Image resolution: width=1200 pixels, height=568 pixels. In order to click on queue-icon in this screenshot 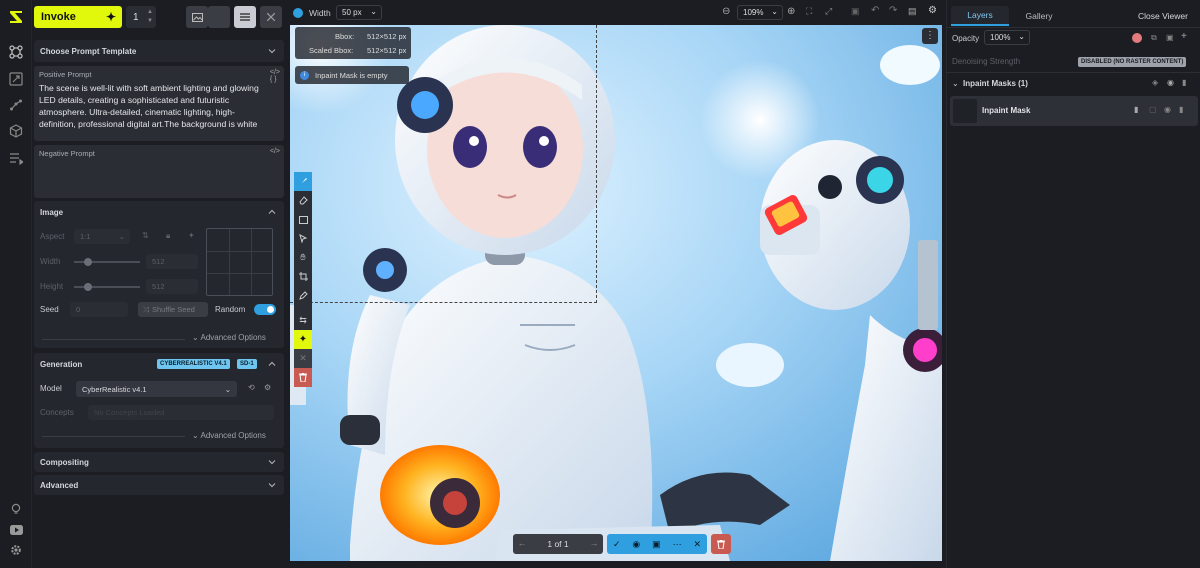, I will do `click(16, 158)`.